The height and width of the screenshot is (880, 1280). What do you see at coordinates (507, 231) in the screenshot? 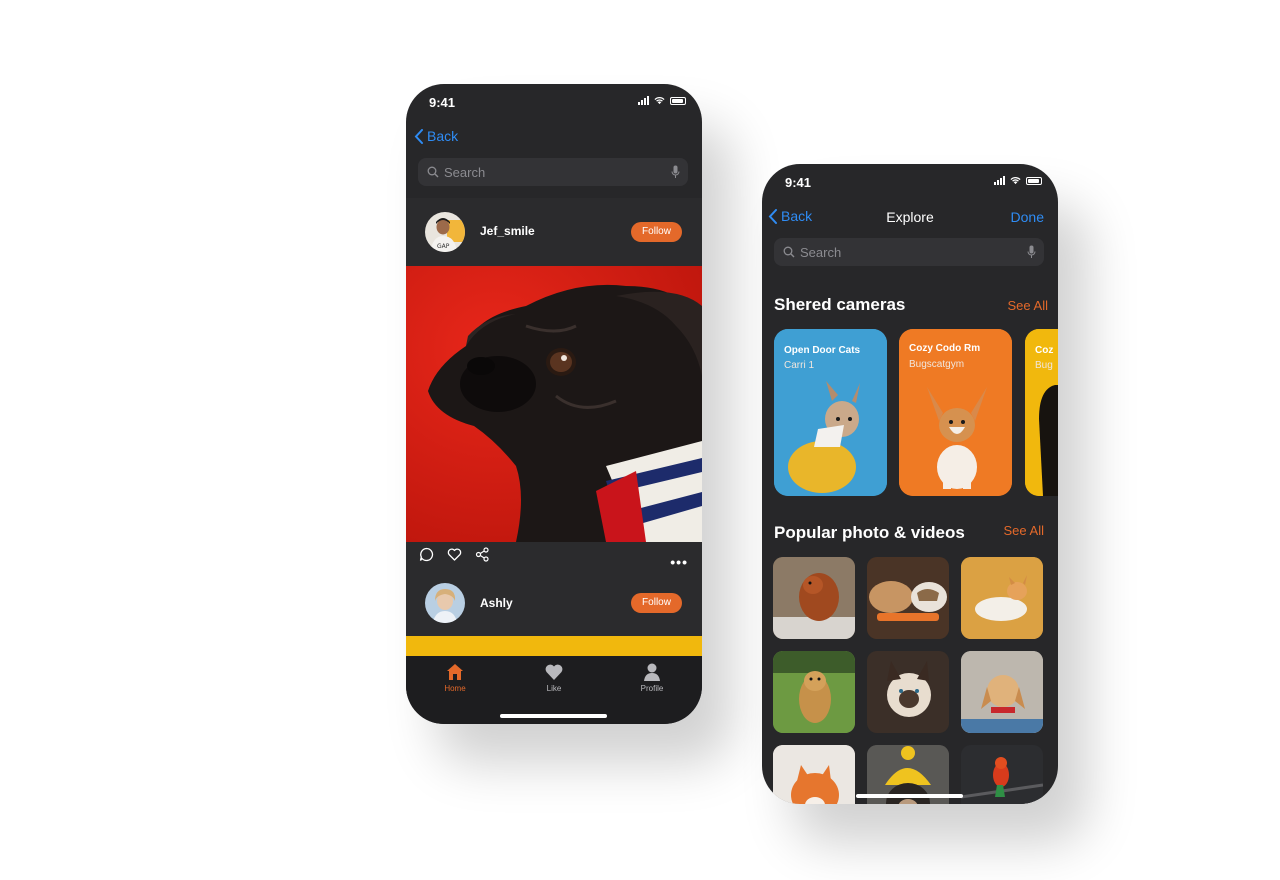
I see `post-username: Jef_smile` at bounding box center [507, 231].